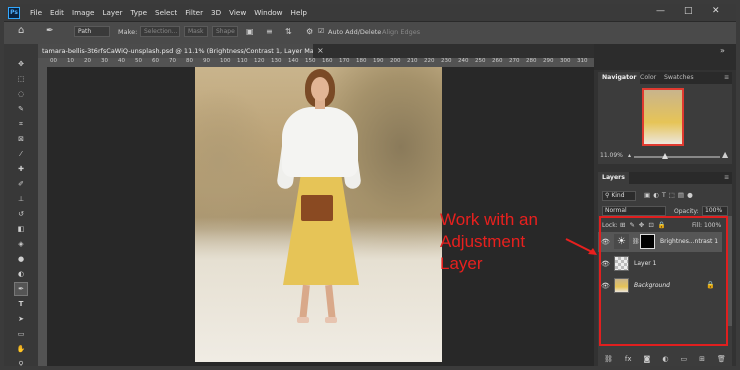  I want to click on ruler-label: 280, so click(531, 61).